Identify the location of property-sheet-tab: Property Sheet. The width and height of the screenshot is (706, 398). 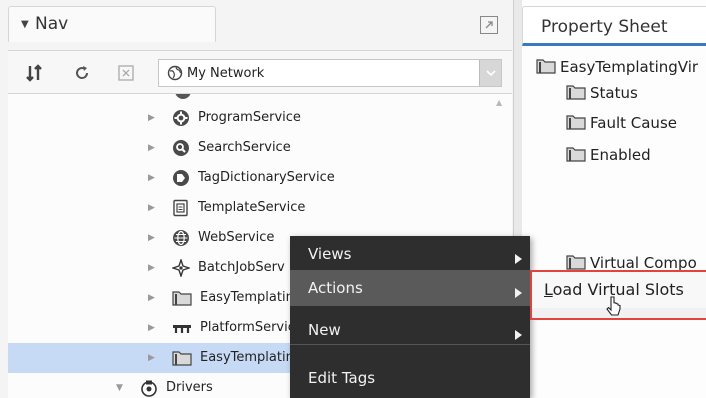
(614, 26).